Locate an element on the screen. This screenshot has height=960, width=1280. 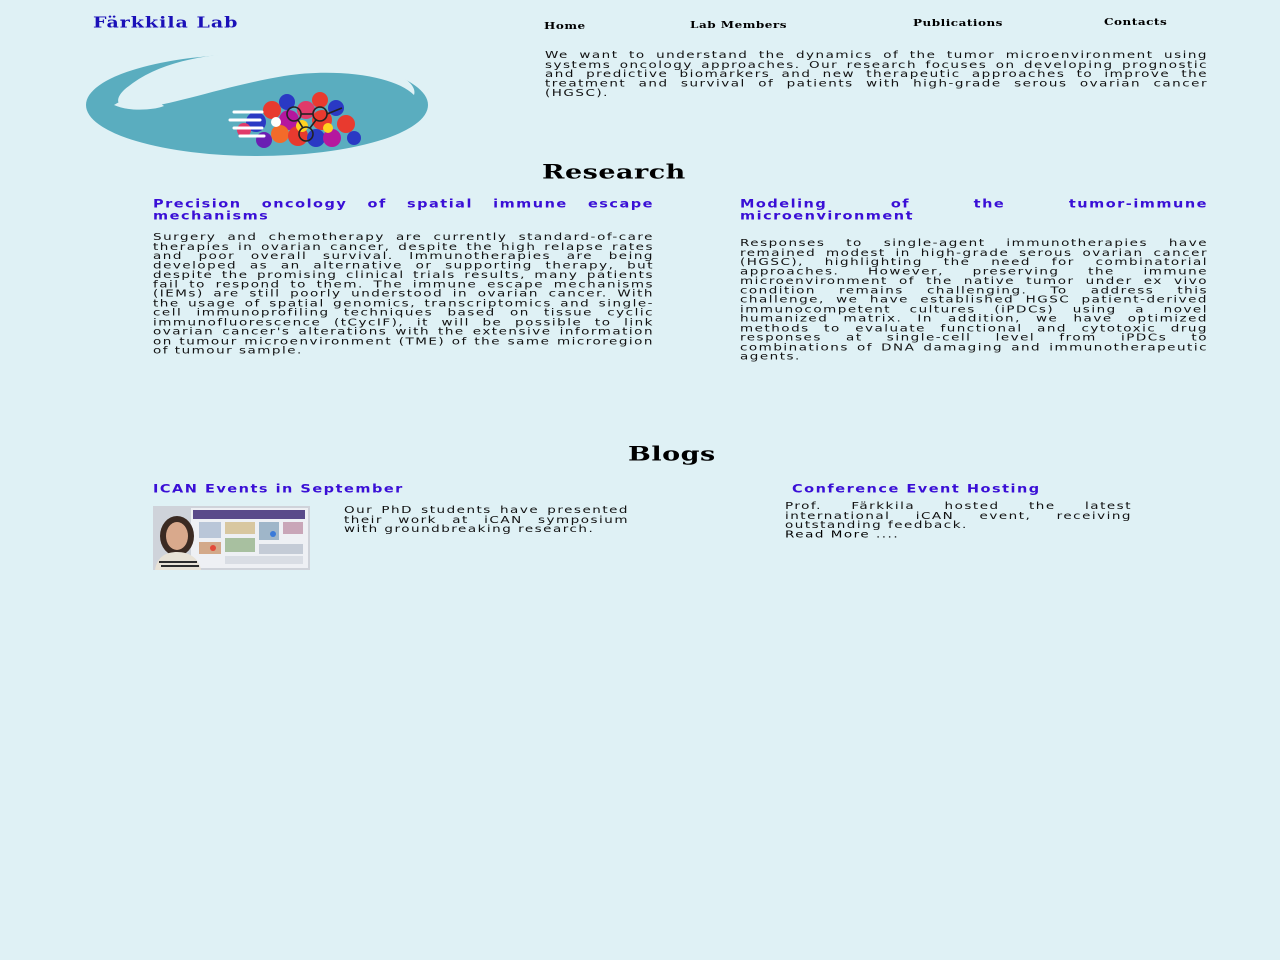
research-heading: Research is located at coordinates (614, 172).